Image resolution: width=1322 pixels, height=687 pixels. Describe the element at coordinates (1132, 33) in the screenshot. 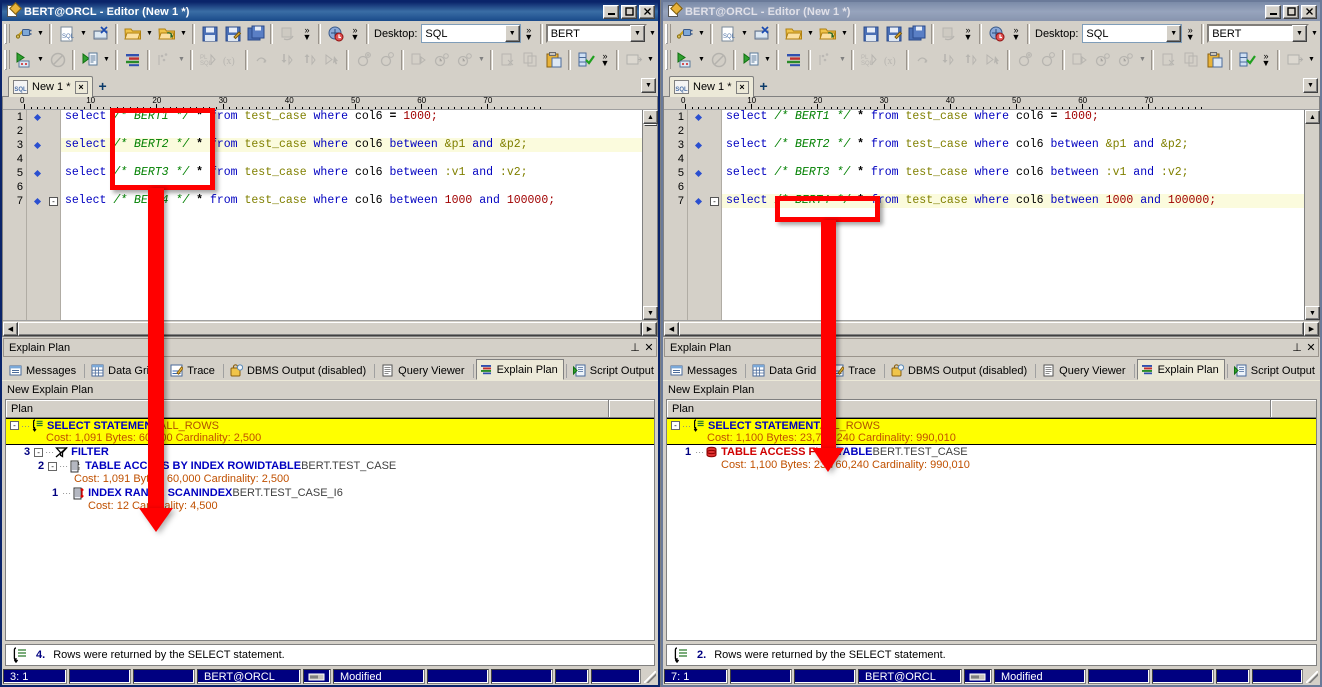

I see `desktop-select: SQL ▼` at that location.